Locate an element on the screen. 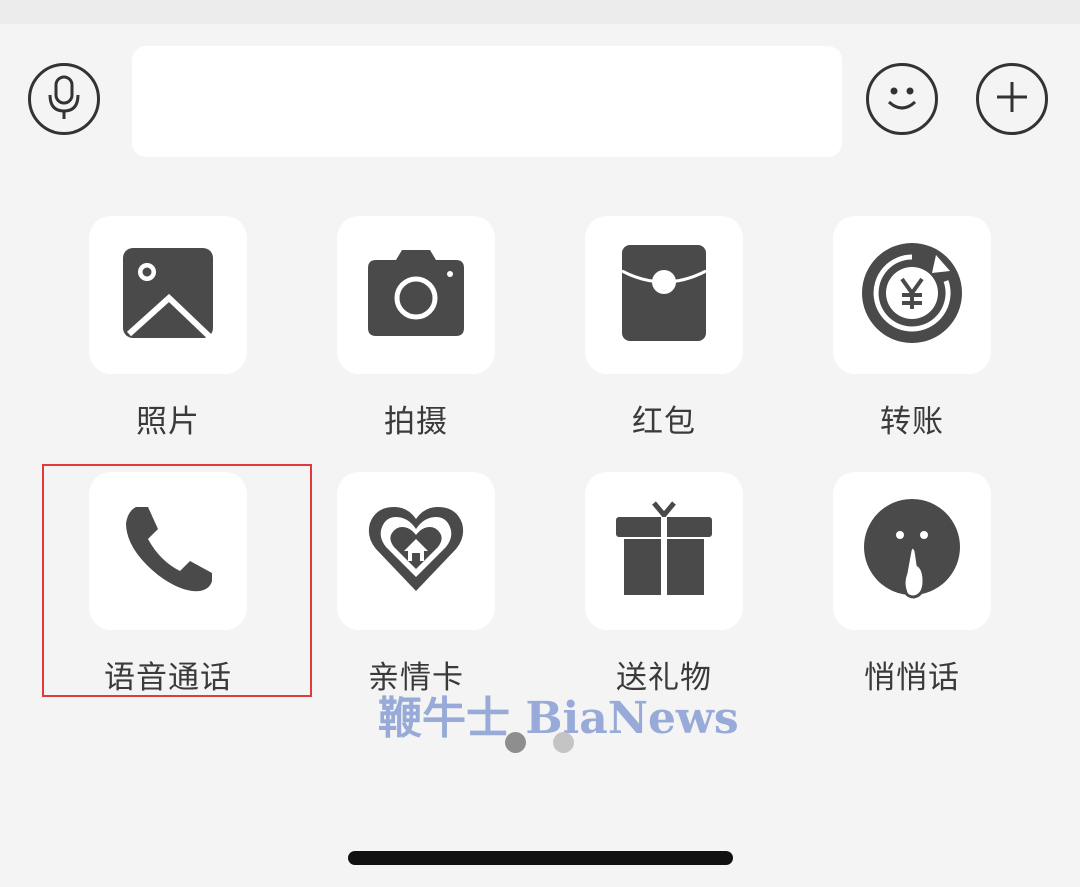  feature-red-packet: 红包 is located at coordinates (664, 328).